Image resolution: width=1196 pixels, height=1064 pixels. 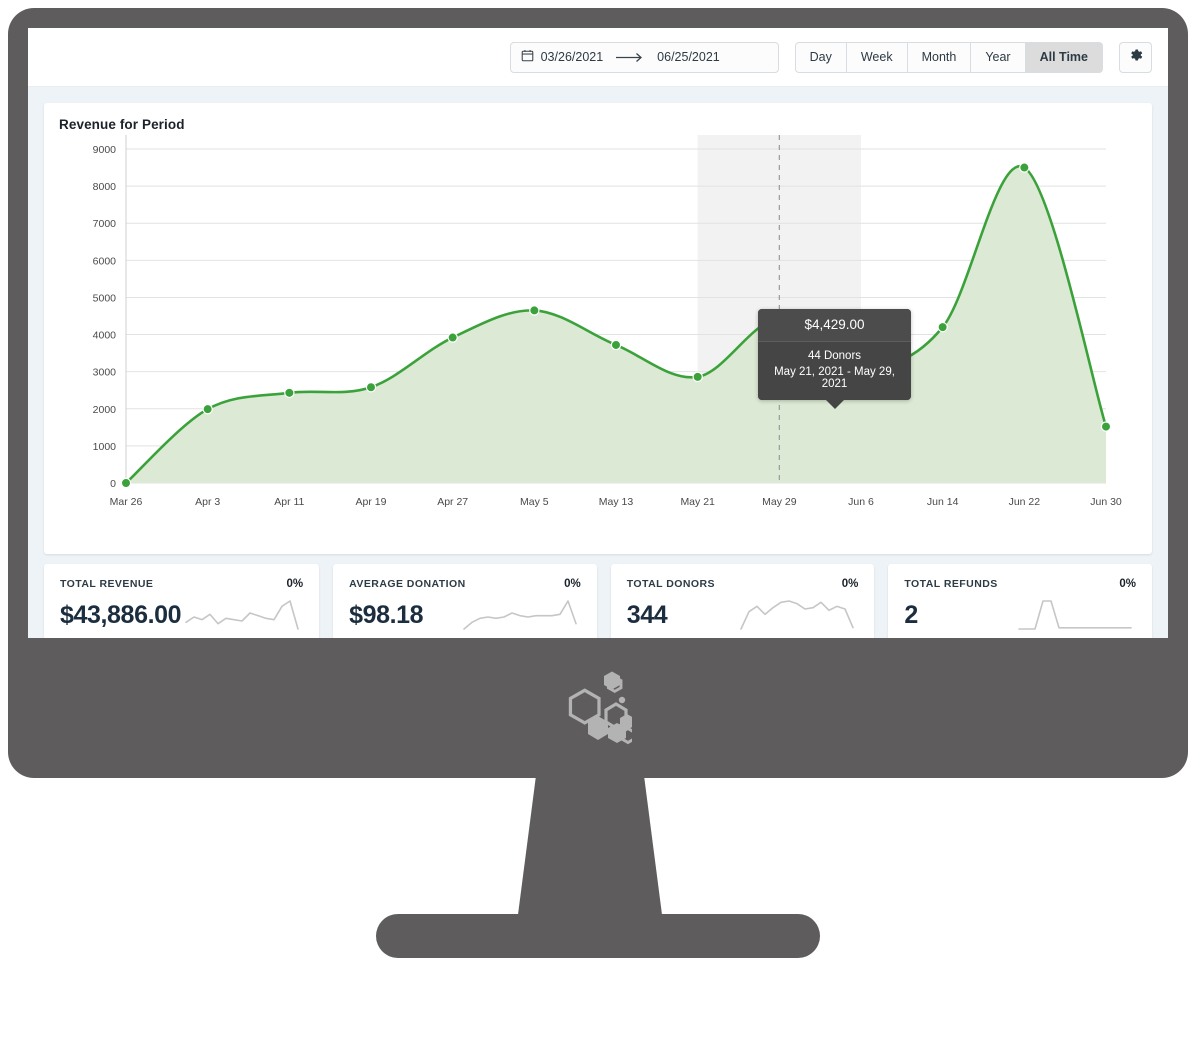 What do you see at coordinates (105, 224) in the screenshot?
I see `y-axis-tick: 7000` at bounding box center [105, 224].